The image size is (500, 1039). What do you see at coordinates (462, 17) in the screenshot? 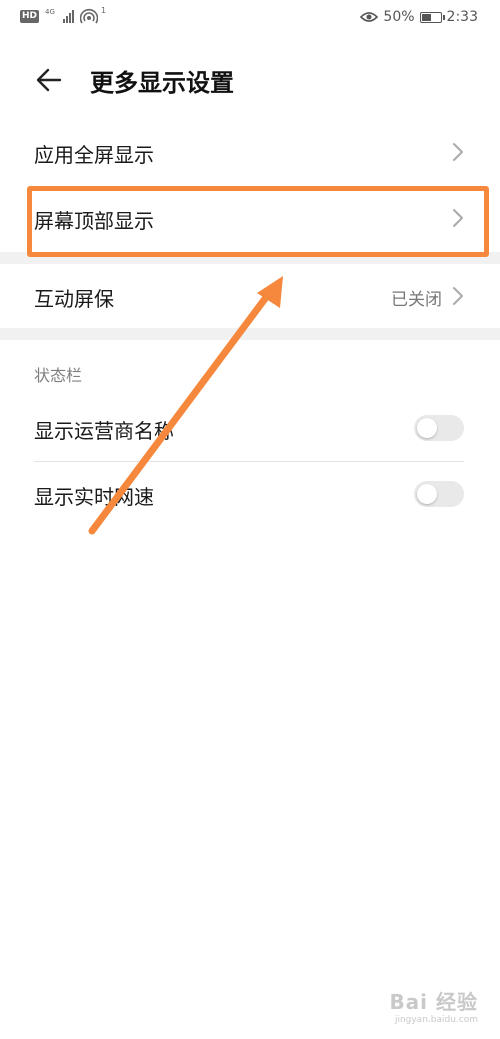
I see `clock: 2:33` at bounding box center [462, 17].